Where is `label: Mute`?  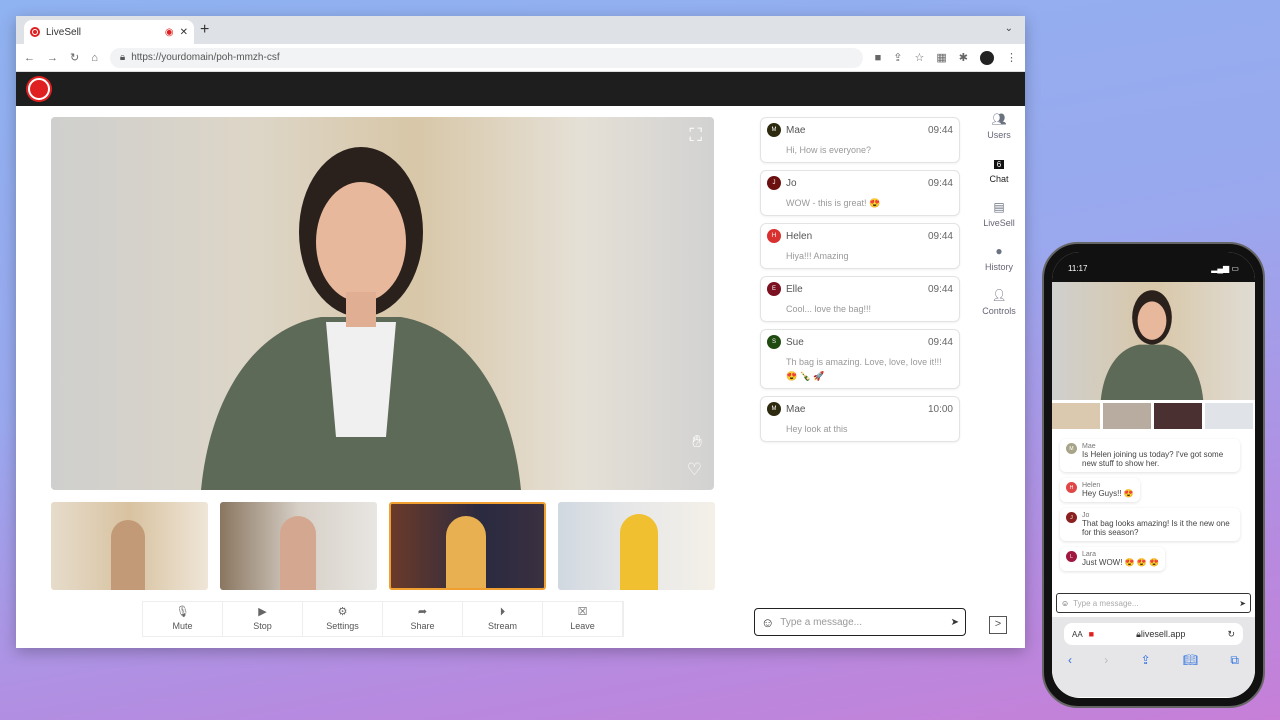
label: Mute is located at coordinates (182, 626).